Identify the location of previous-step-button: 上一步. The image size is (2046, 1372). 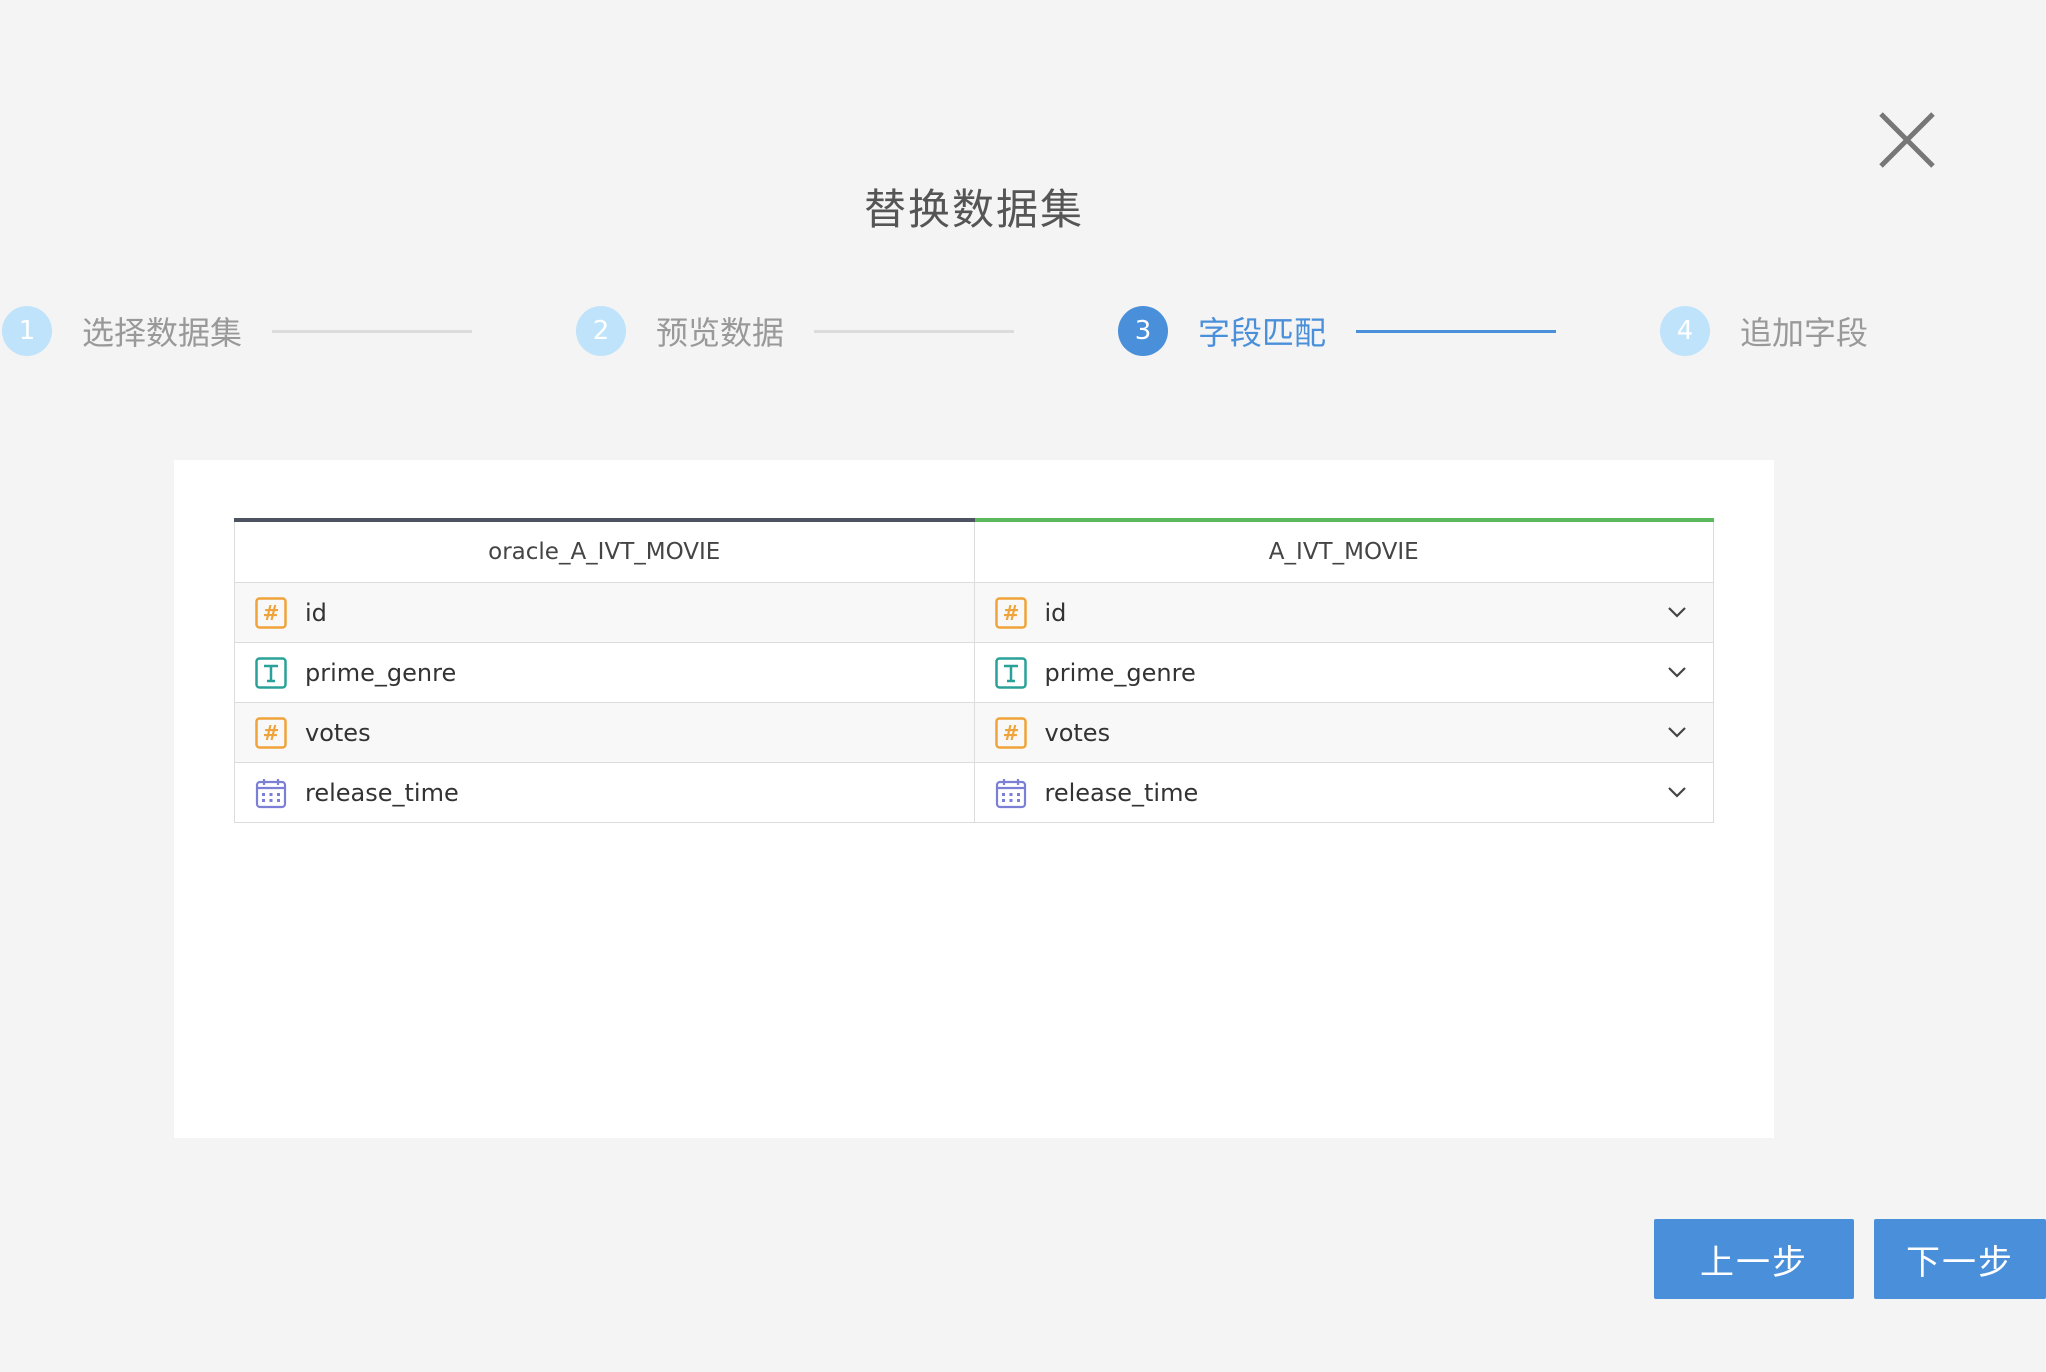
(1754, 1259).